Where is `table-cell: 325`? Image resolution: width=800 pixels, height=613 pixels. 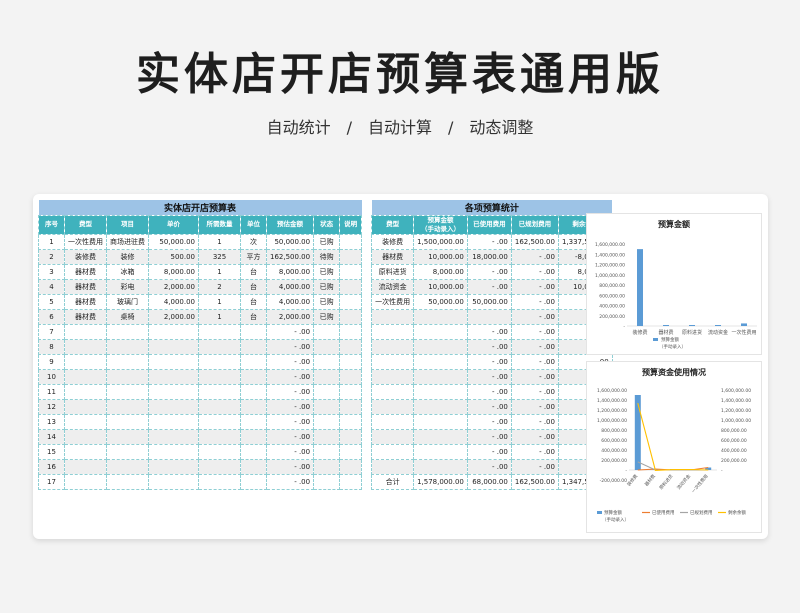
table-cell: 325 is located at coordinates (219, 256).